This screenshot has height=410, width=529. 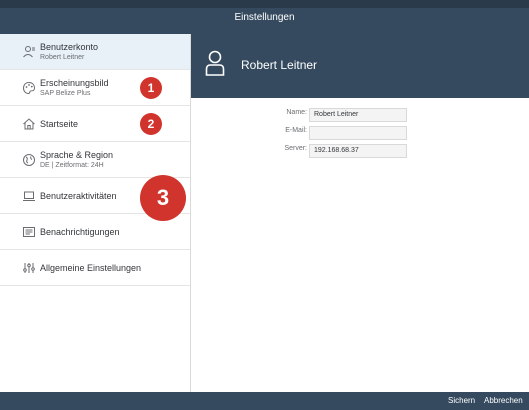 I want to click on save-button: Sichern, so click(x=461, y=400).